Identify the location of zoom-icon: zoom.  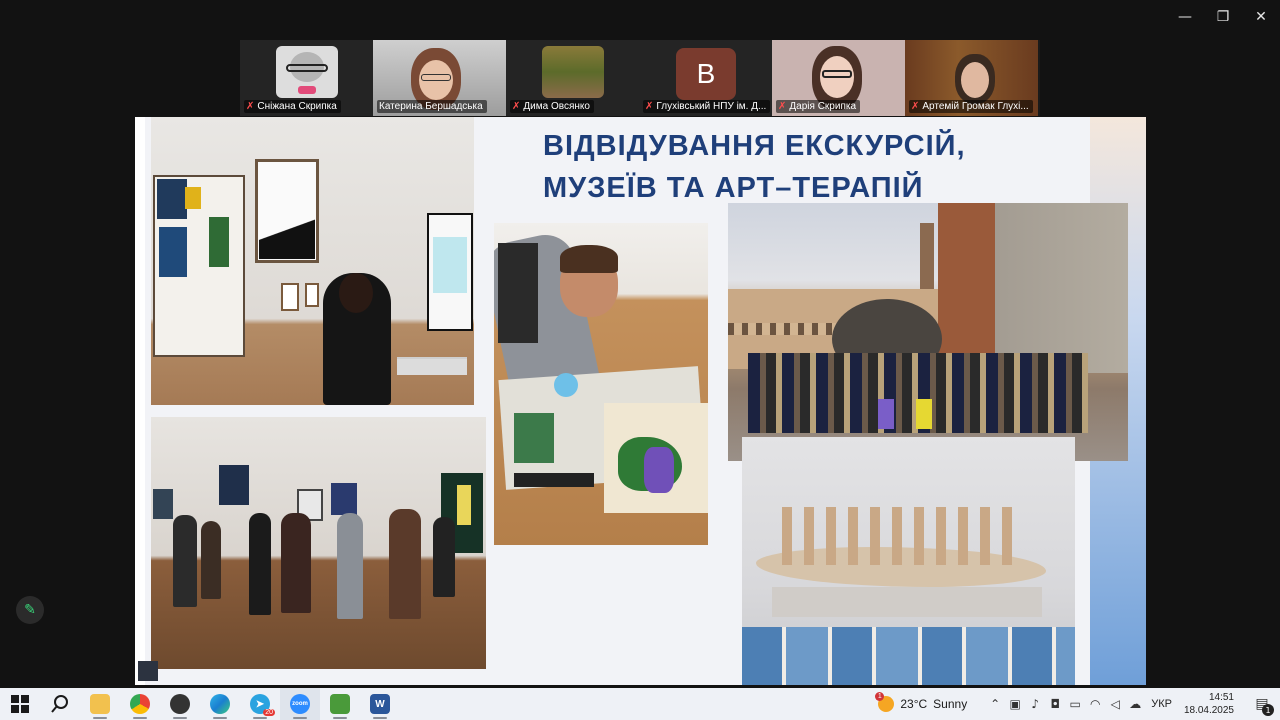
(300, 704).